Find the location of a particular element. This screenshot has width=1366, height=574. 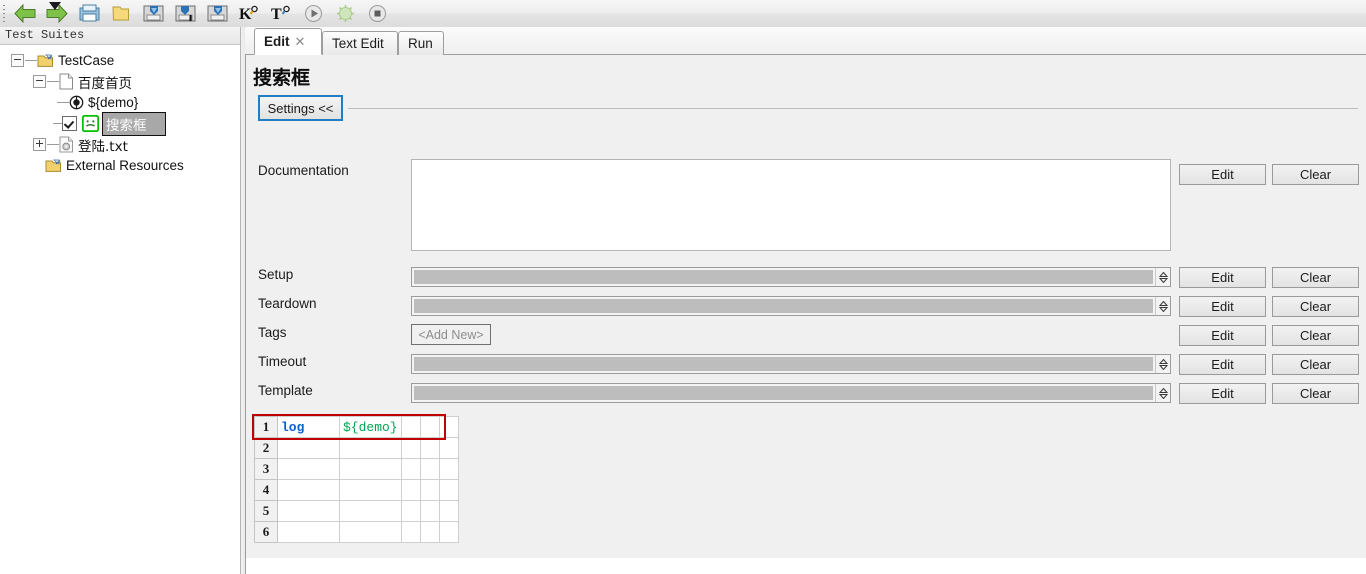

timeout-combo is located at coordinates (791, 364).